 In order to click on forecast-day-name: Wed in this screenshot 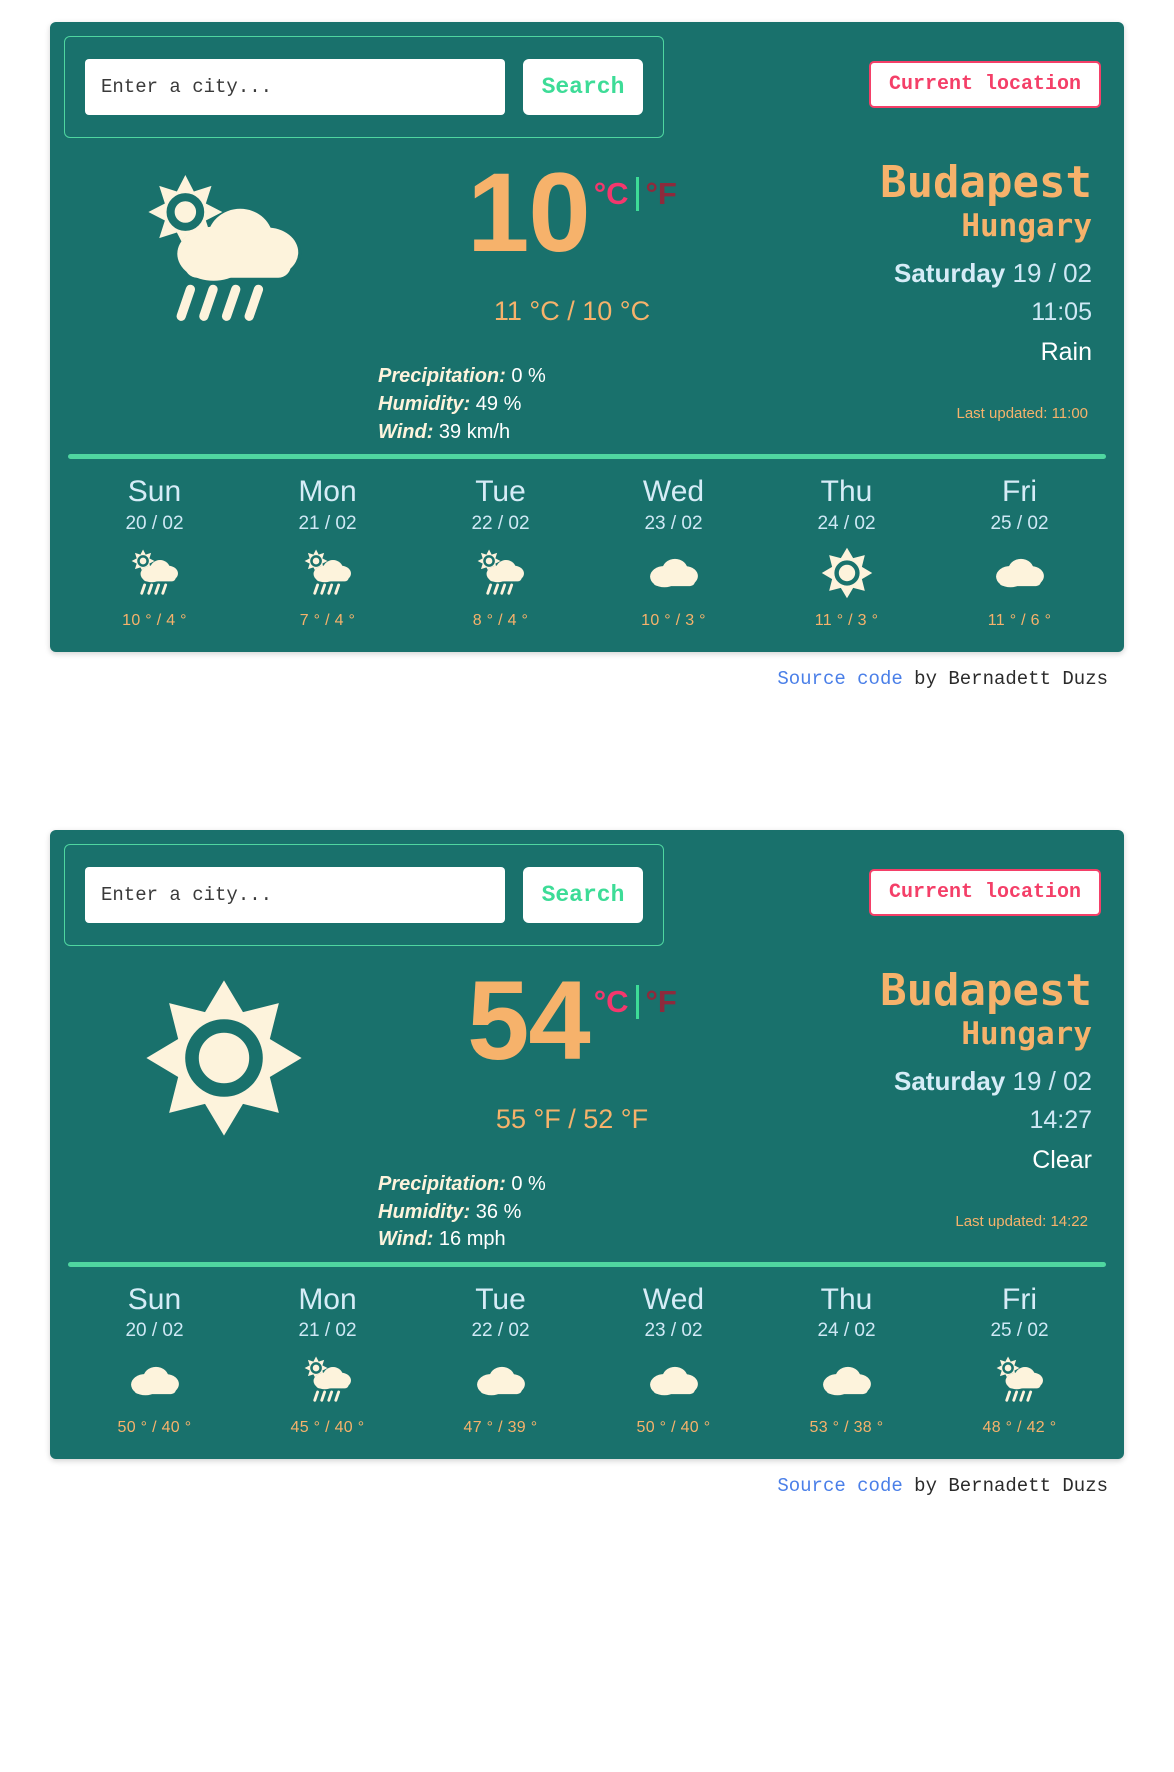, I will do `click(673, 1299)`.